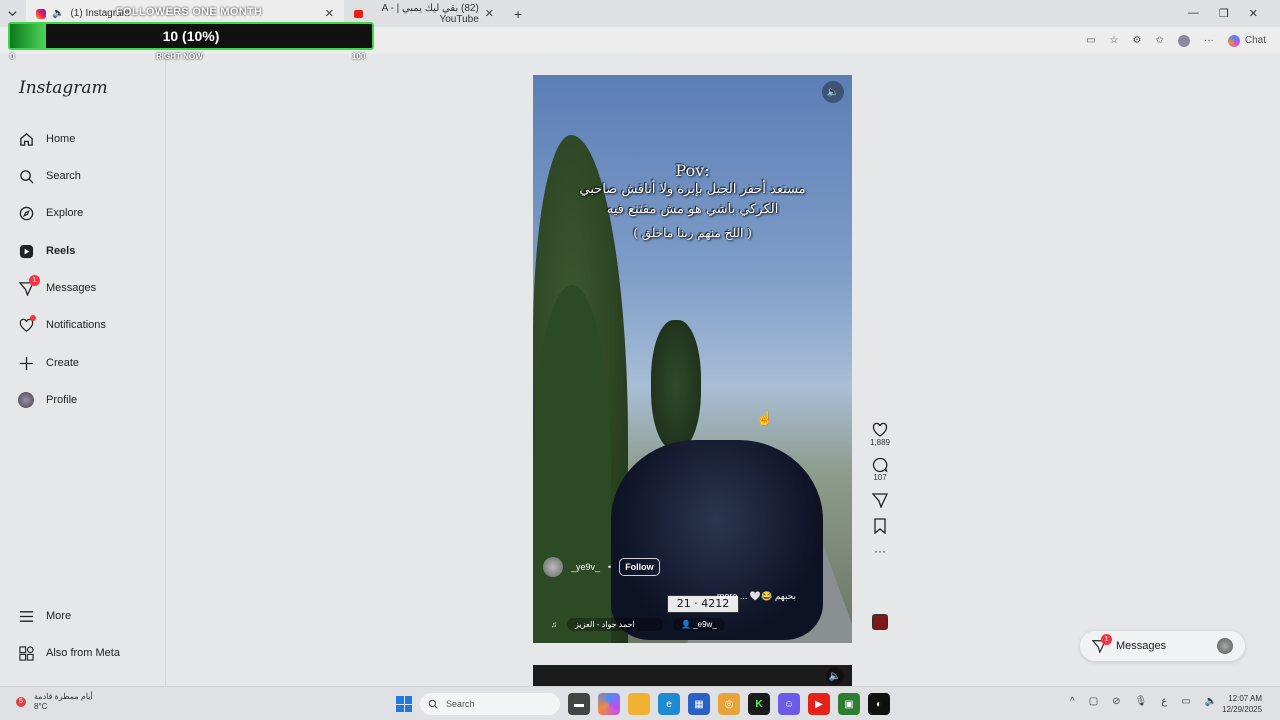 The image size is (1280, 720). What do you see at coordinates (1253, 13) in the screenshot?
I see `close-window-icon: ✕` at bounding box center [1253, 13].